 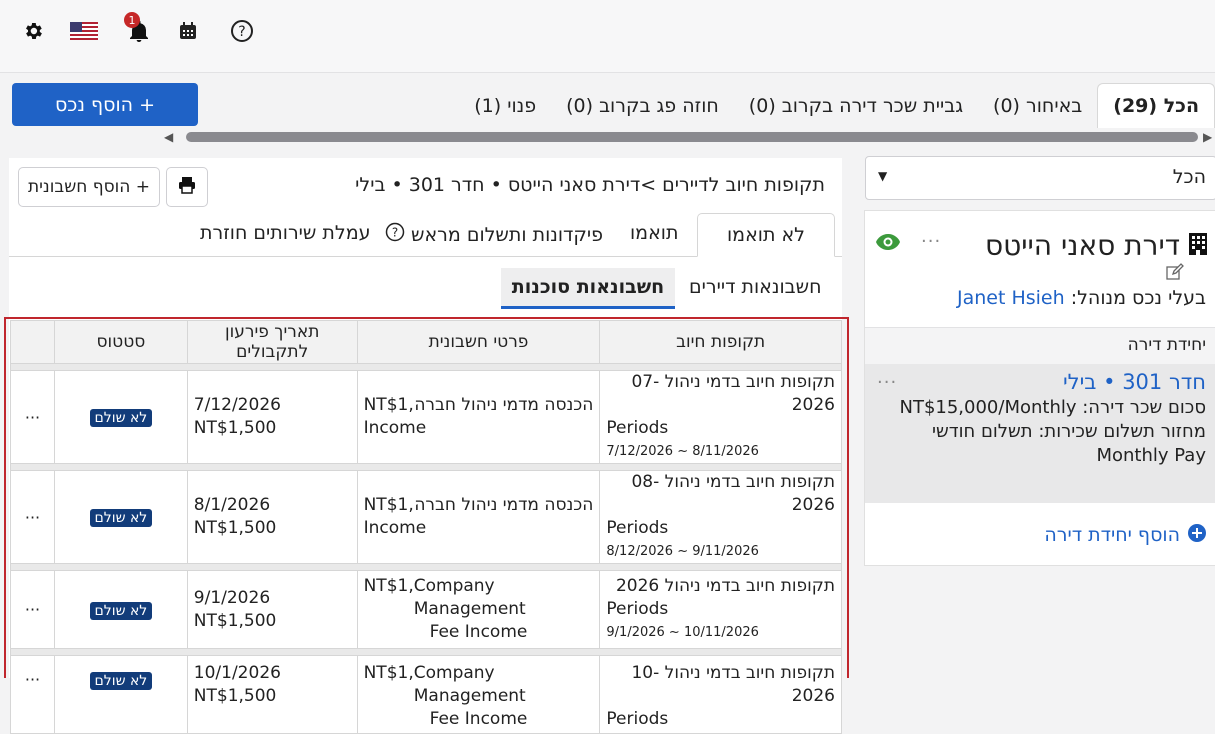 What do you see at coordinates (505, 105) in the screenshot?
I see `tab-vacant: פנוי (1)` at bounding box center [505, 105].